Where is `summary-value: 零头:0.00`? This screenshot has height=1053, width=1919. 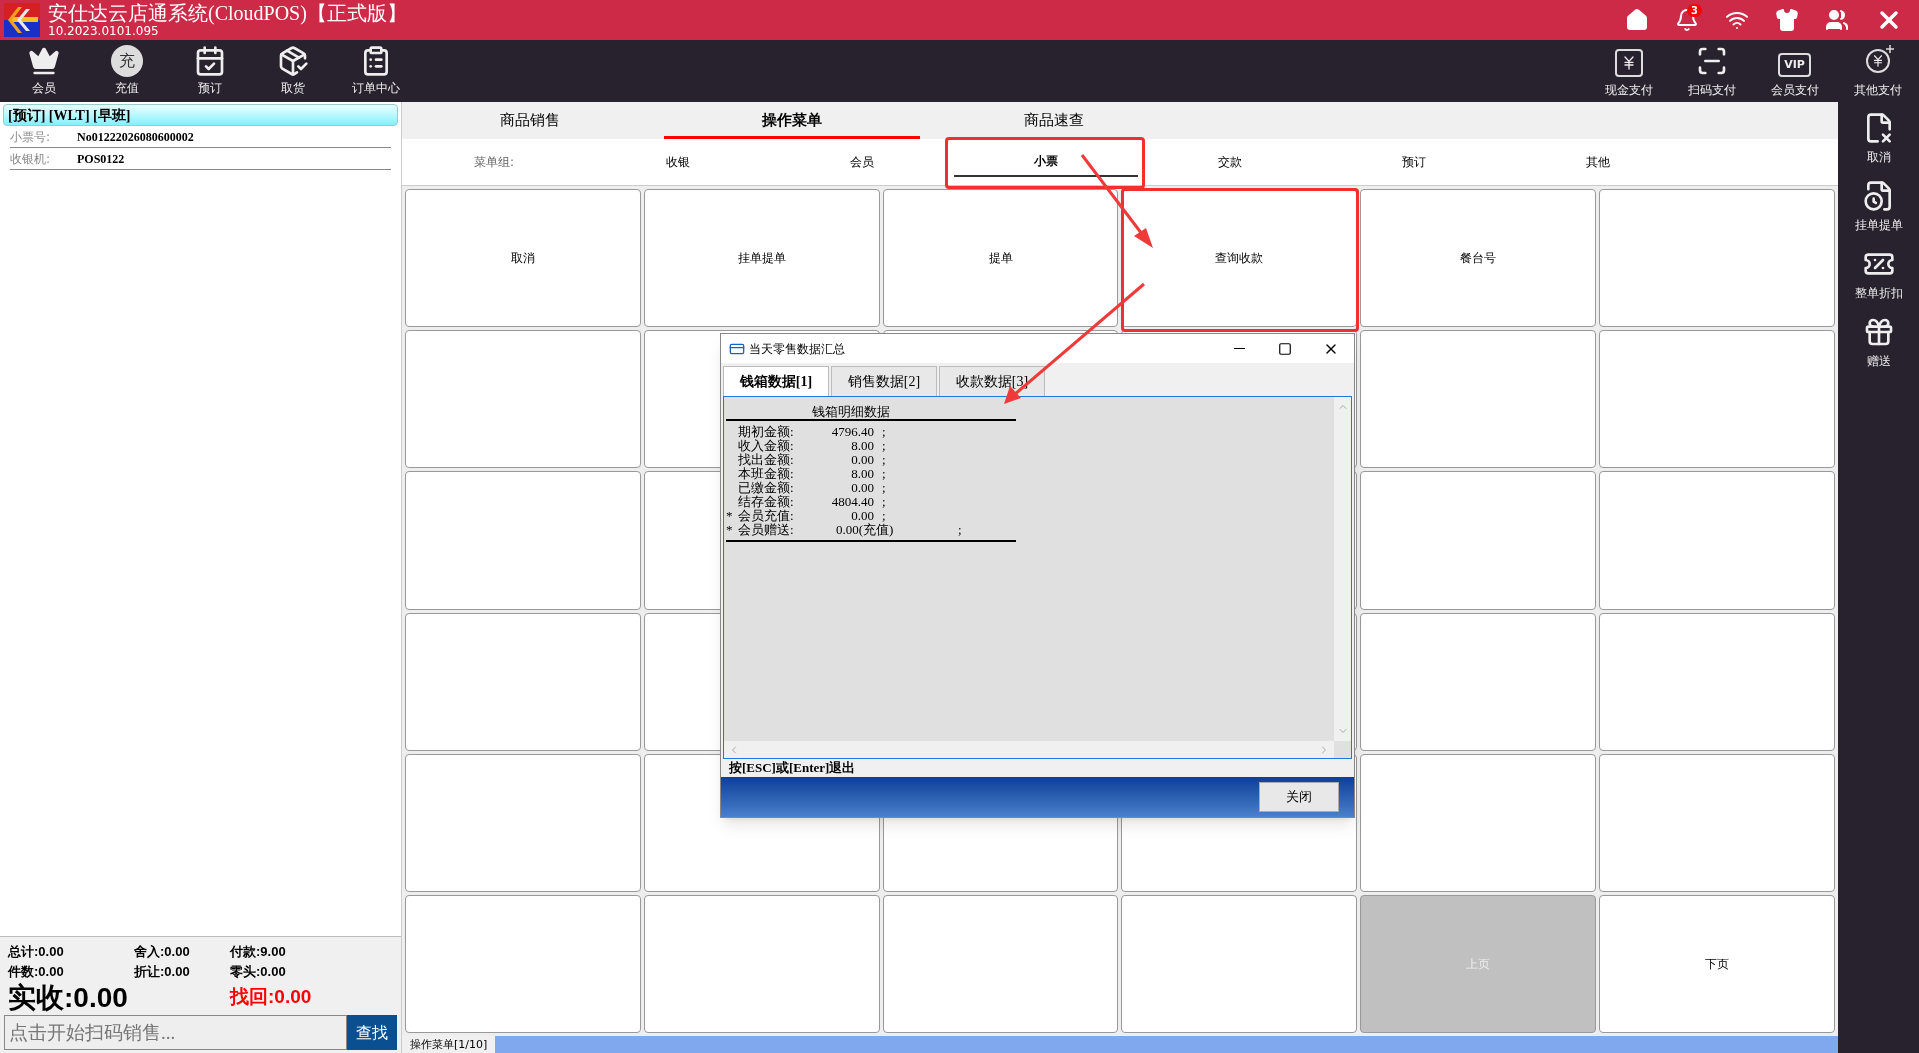
summary-value: 零头:0.00 is located at coordinates (258, 971).